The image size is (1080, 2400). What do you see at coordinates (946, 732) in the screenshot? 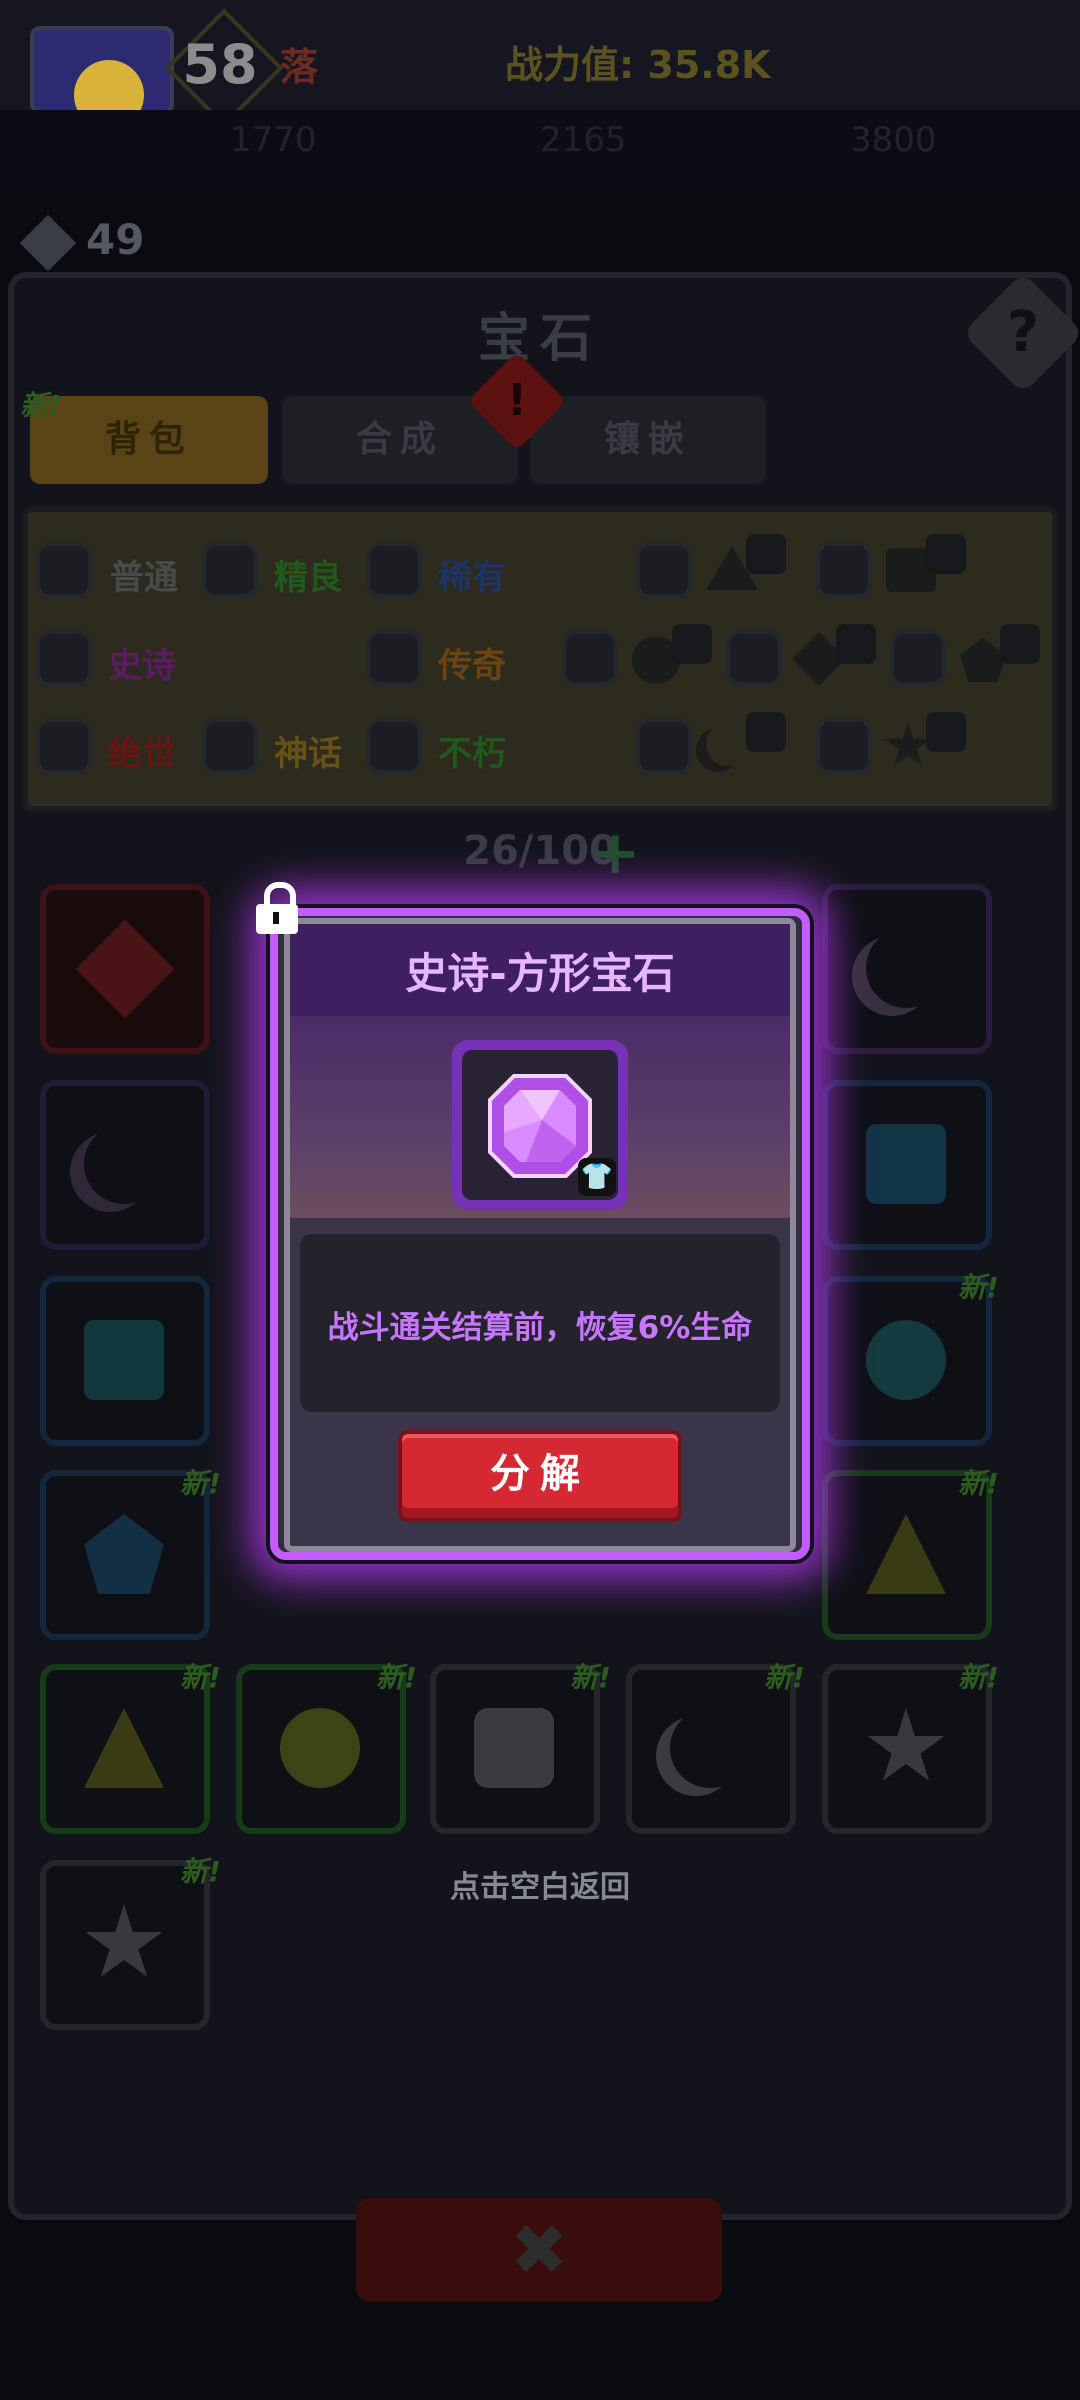
I see `necklace-icon` at bounding box center [946, 732].